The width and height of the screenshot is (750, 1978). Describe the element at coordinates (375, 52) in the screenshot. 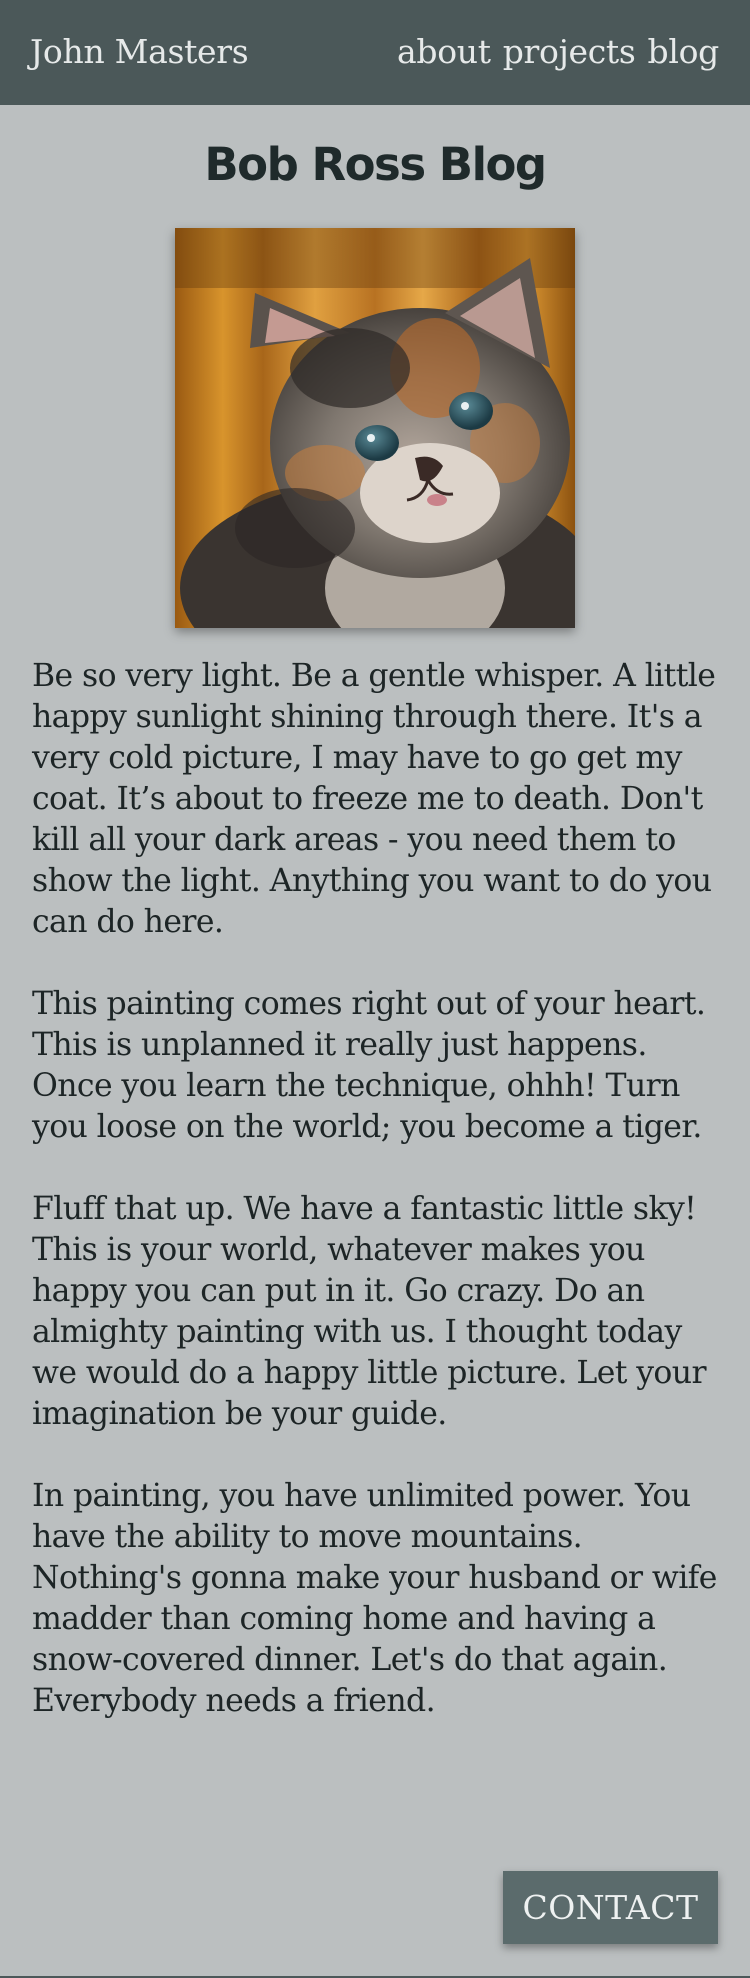

I see `navbar: John Masters about projects blog` at that location.